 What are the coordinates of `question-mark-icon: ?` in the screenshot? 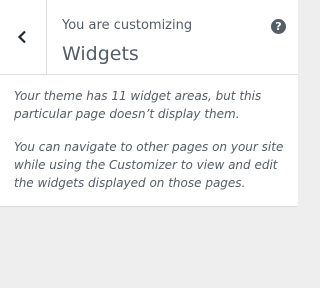 It's located at (278, 26).